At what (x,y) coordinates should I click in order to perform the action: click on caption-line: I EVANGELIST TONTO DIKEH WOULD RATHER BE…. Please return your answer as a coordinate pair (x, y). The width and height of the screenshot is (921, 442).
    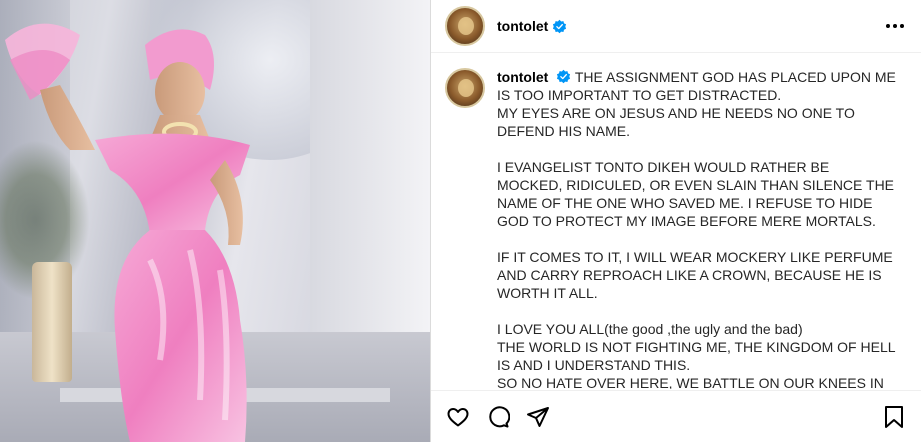
    Looking at the image, I should click on (696, 194).